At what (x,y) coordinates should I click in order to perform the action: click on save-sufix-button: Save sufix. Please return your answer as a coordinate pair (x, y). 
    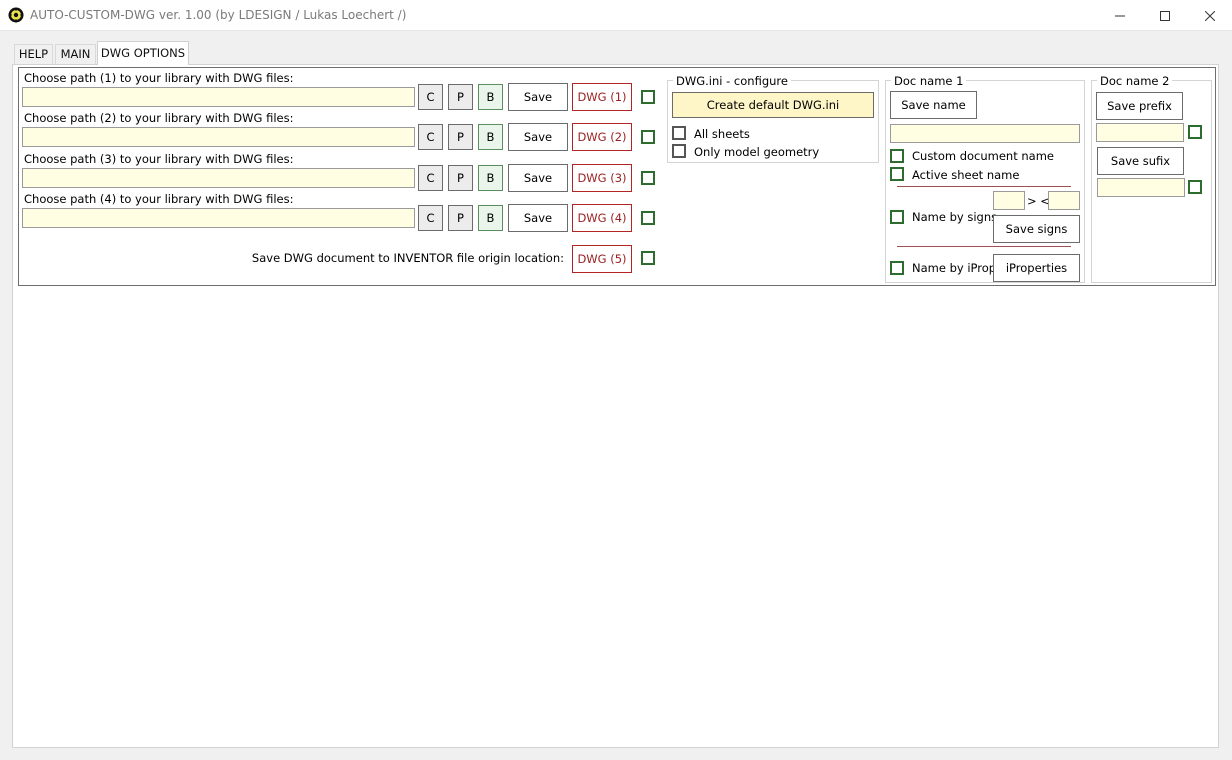
    Looking at the image, I should click on (1140, 161).